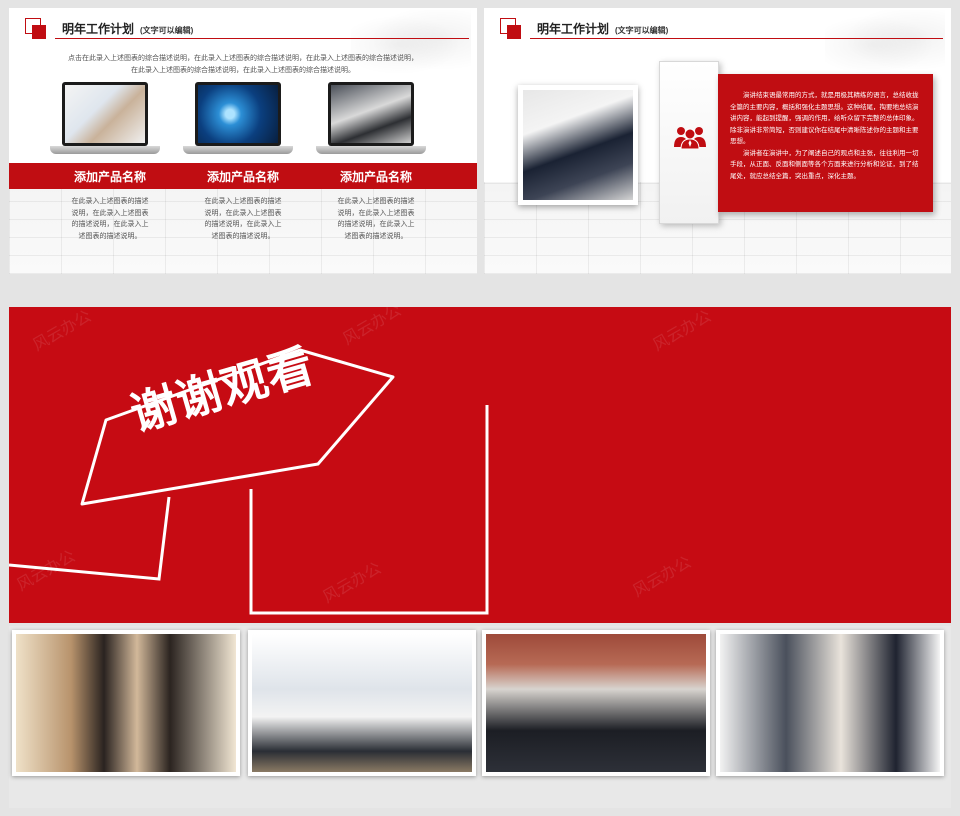  I want to click on intro-line: 在此录入上述图表的综合描述说明，在此录入上述图表的综合描述说明。, so click(243, 70).